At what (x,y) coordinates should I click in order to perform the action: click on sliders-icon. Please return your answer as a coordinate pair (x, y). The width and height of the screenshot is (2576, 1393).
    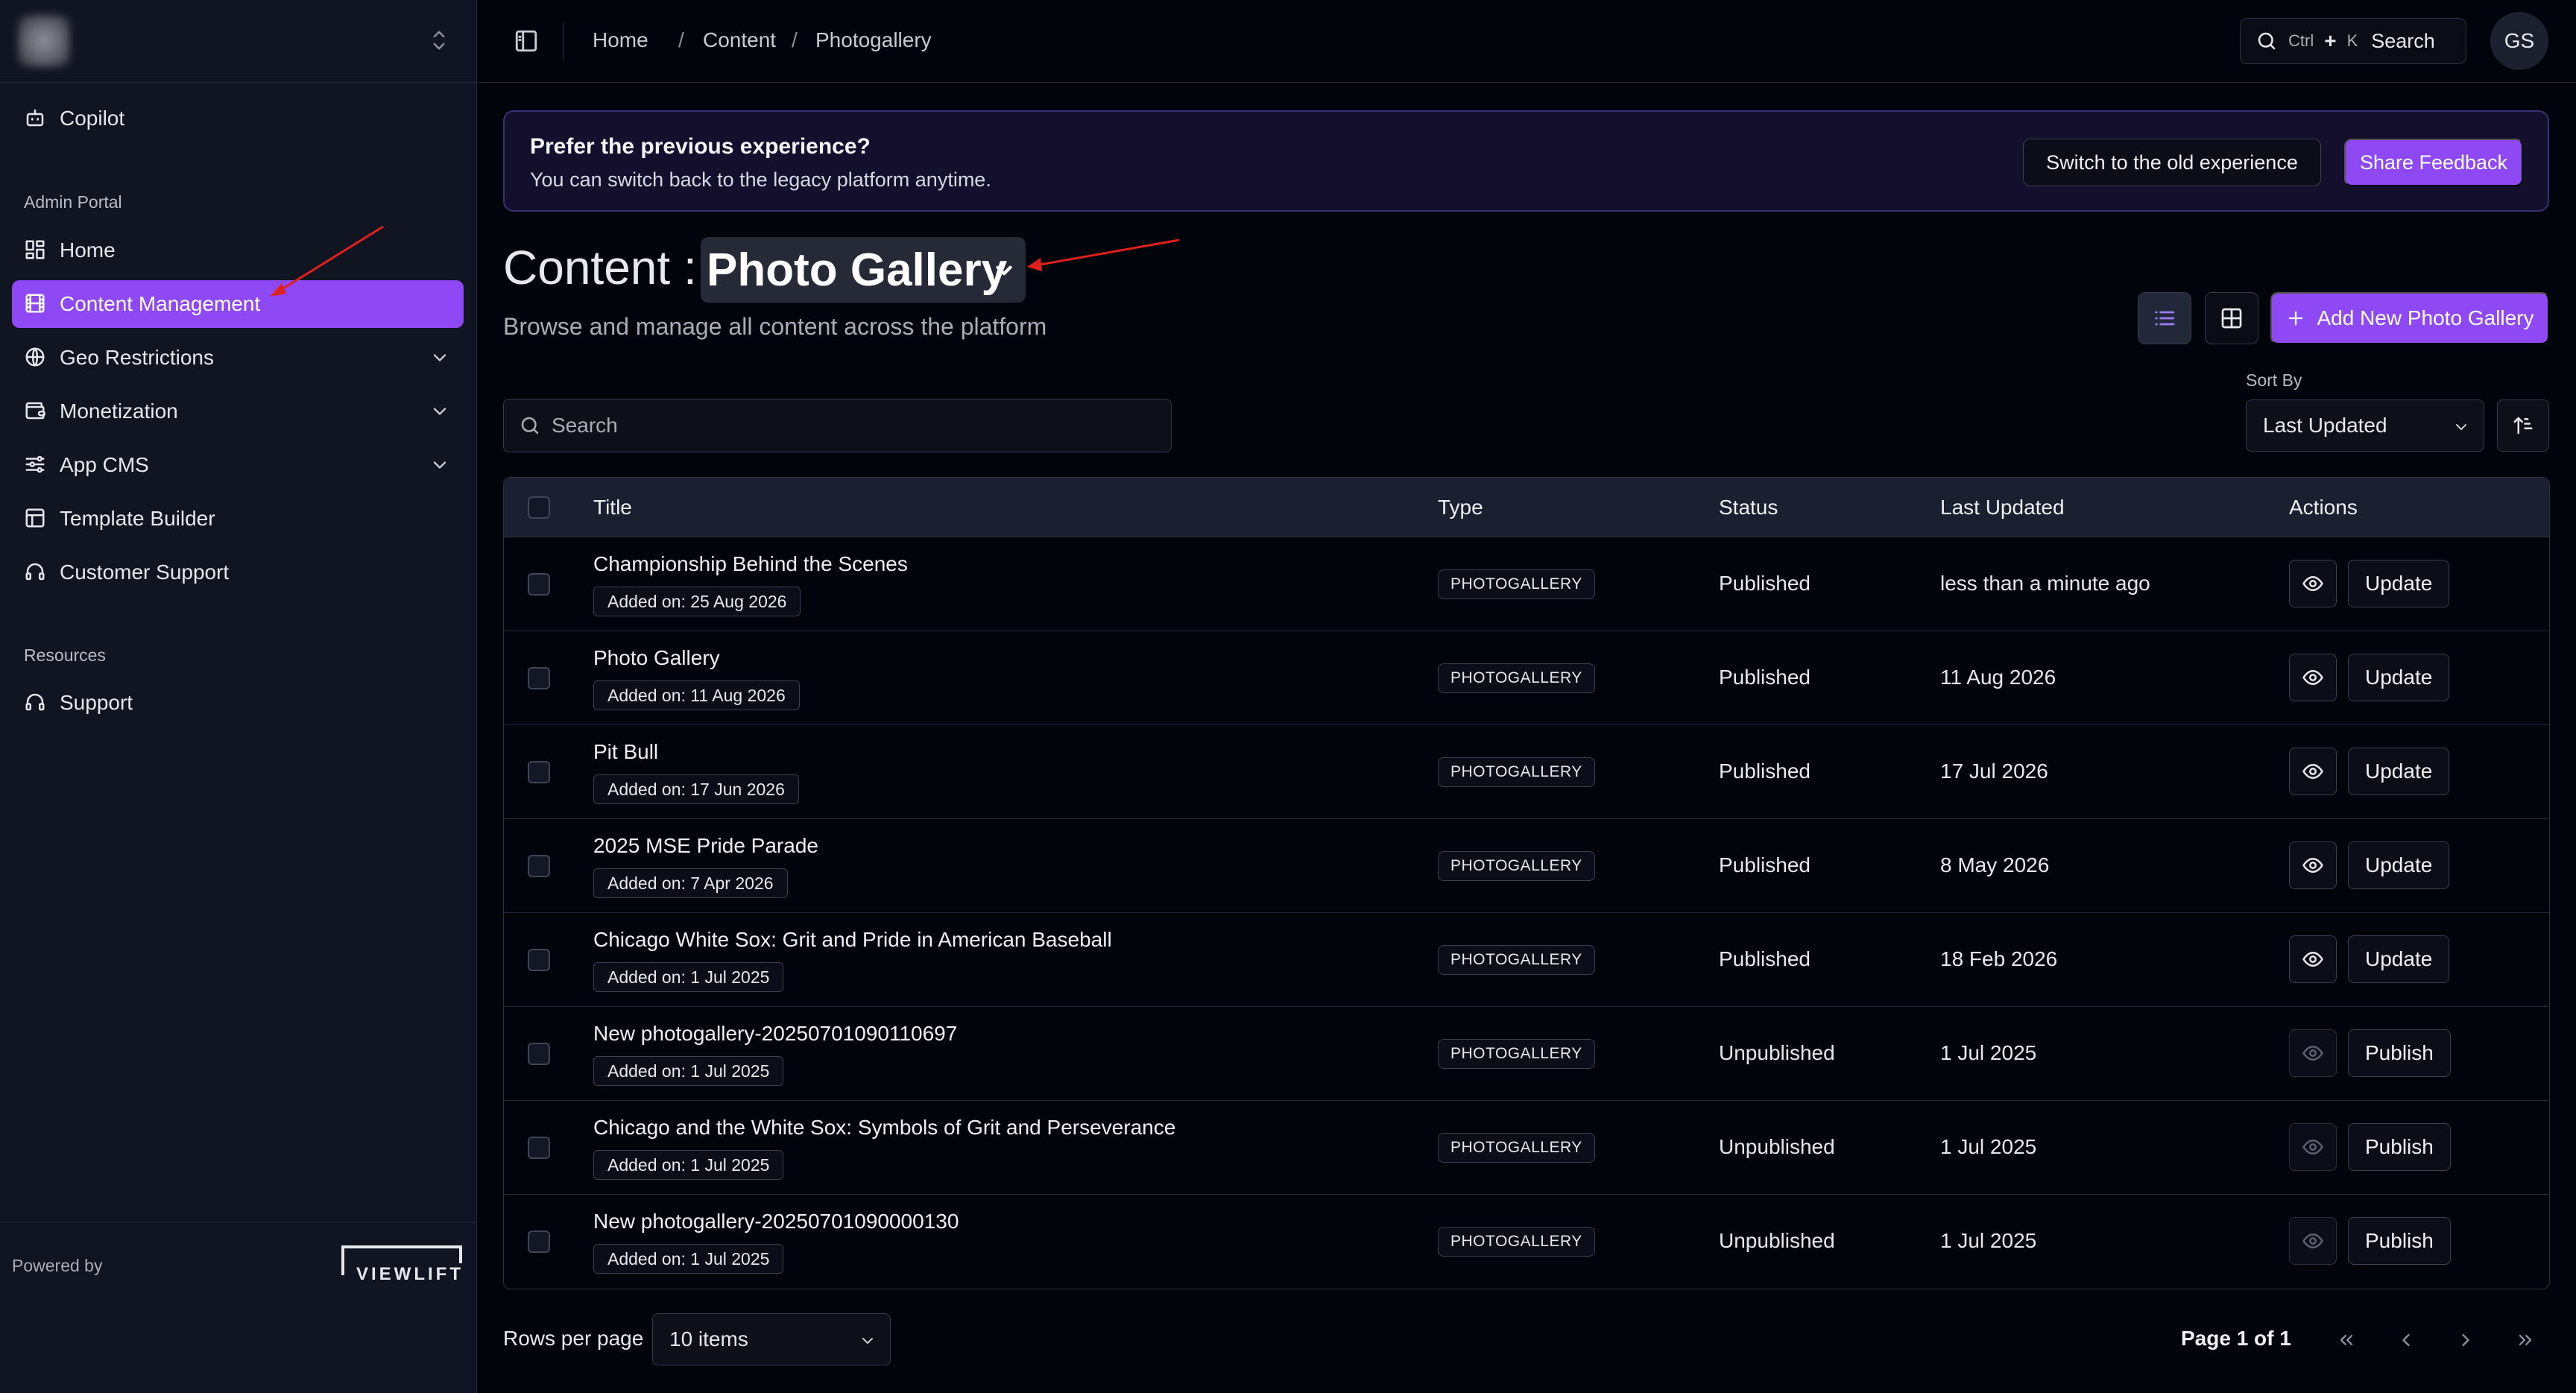
    Looking at the image, I should click on (36, 465).